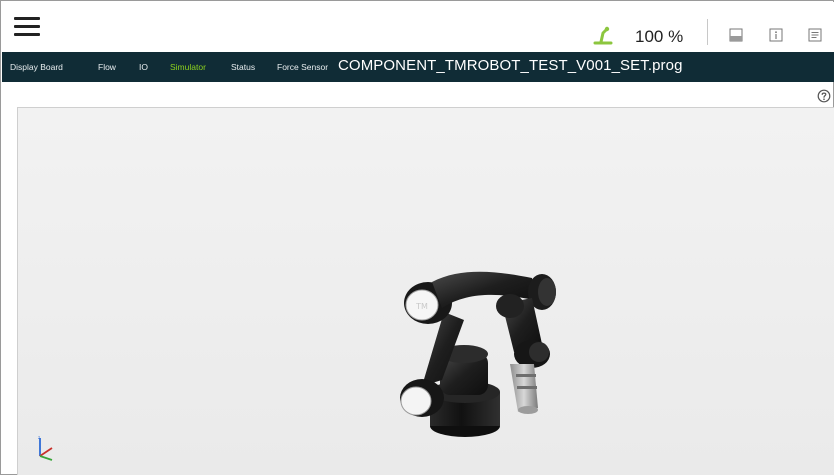 This screenshot has width=834, height=475. I want to click on svg-text: TM, so click(421, 306).